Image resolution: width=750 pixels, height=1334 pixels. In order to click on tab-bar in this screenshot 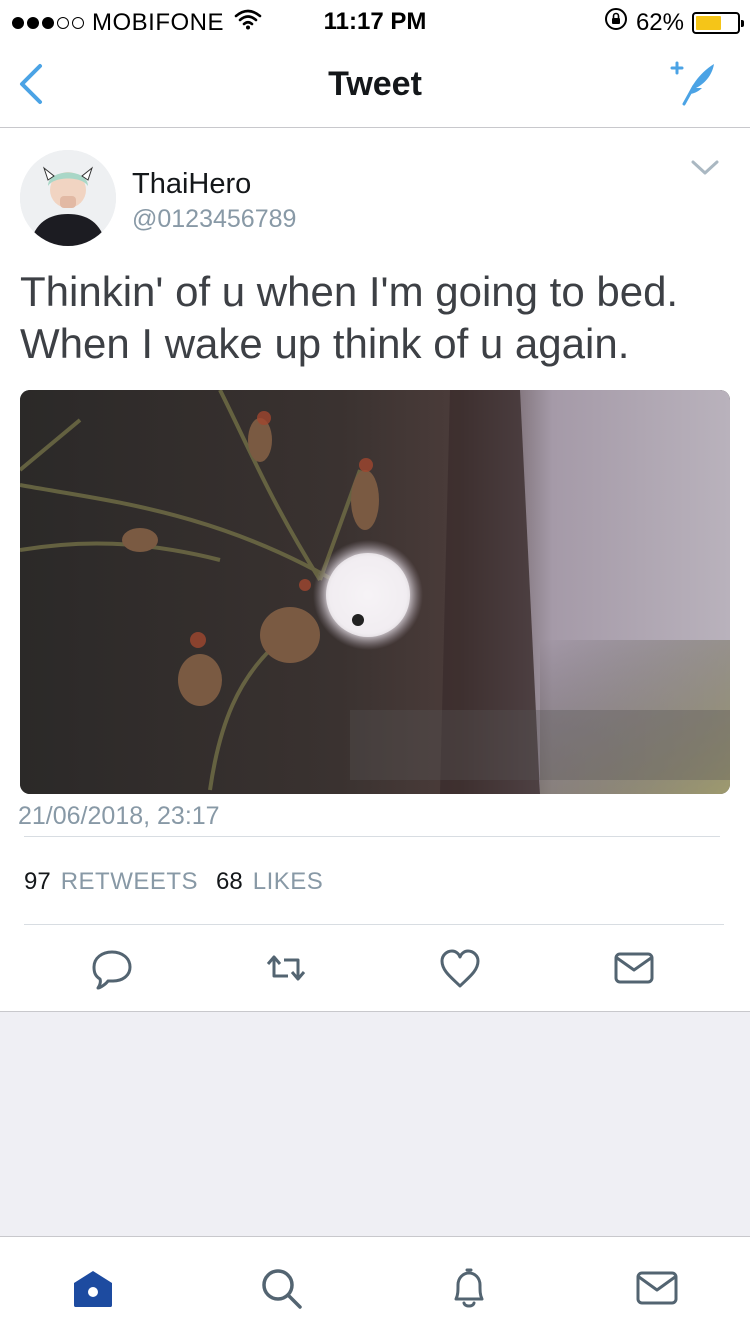, I will do `click(375, 1285)`.